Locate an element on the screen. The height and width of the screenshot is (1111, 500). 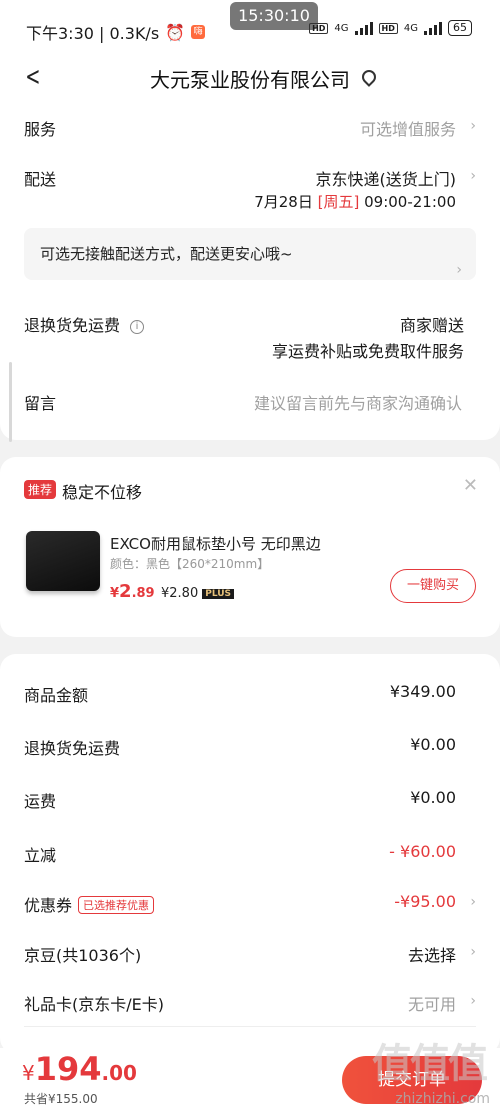
delivery-row: 配送 京东快递(送货上门) › 7月28日 [周五] 09:00-21:00 is located at coordinates (250, 190).